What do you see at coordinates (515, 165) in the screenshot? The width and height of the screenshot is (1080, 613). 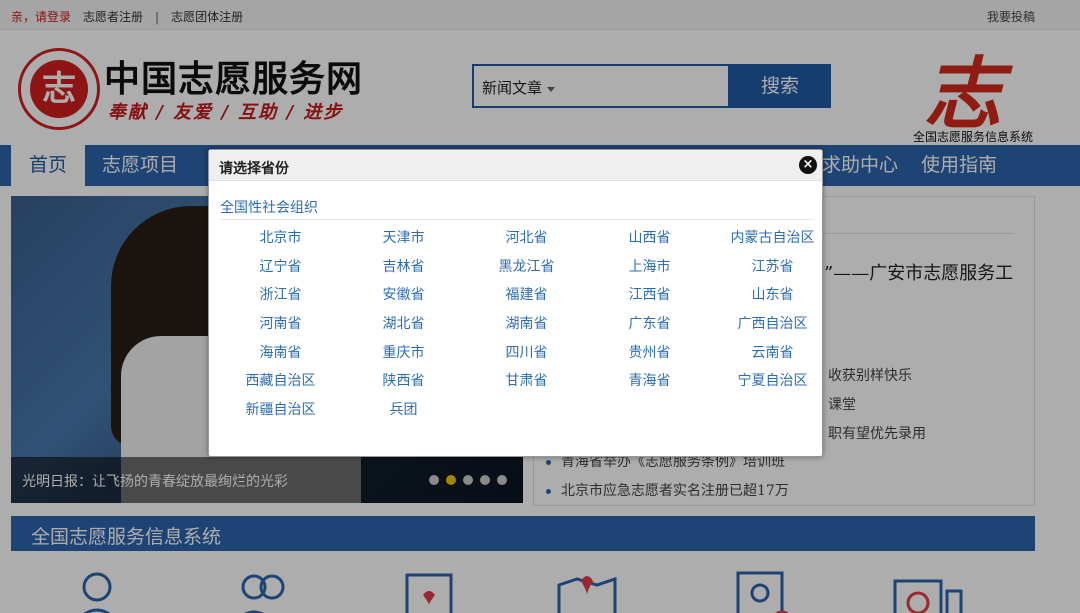 I see `modal-header: 请选择省份 ×` at bounding box center [515, 165].